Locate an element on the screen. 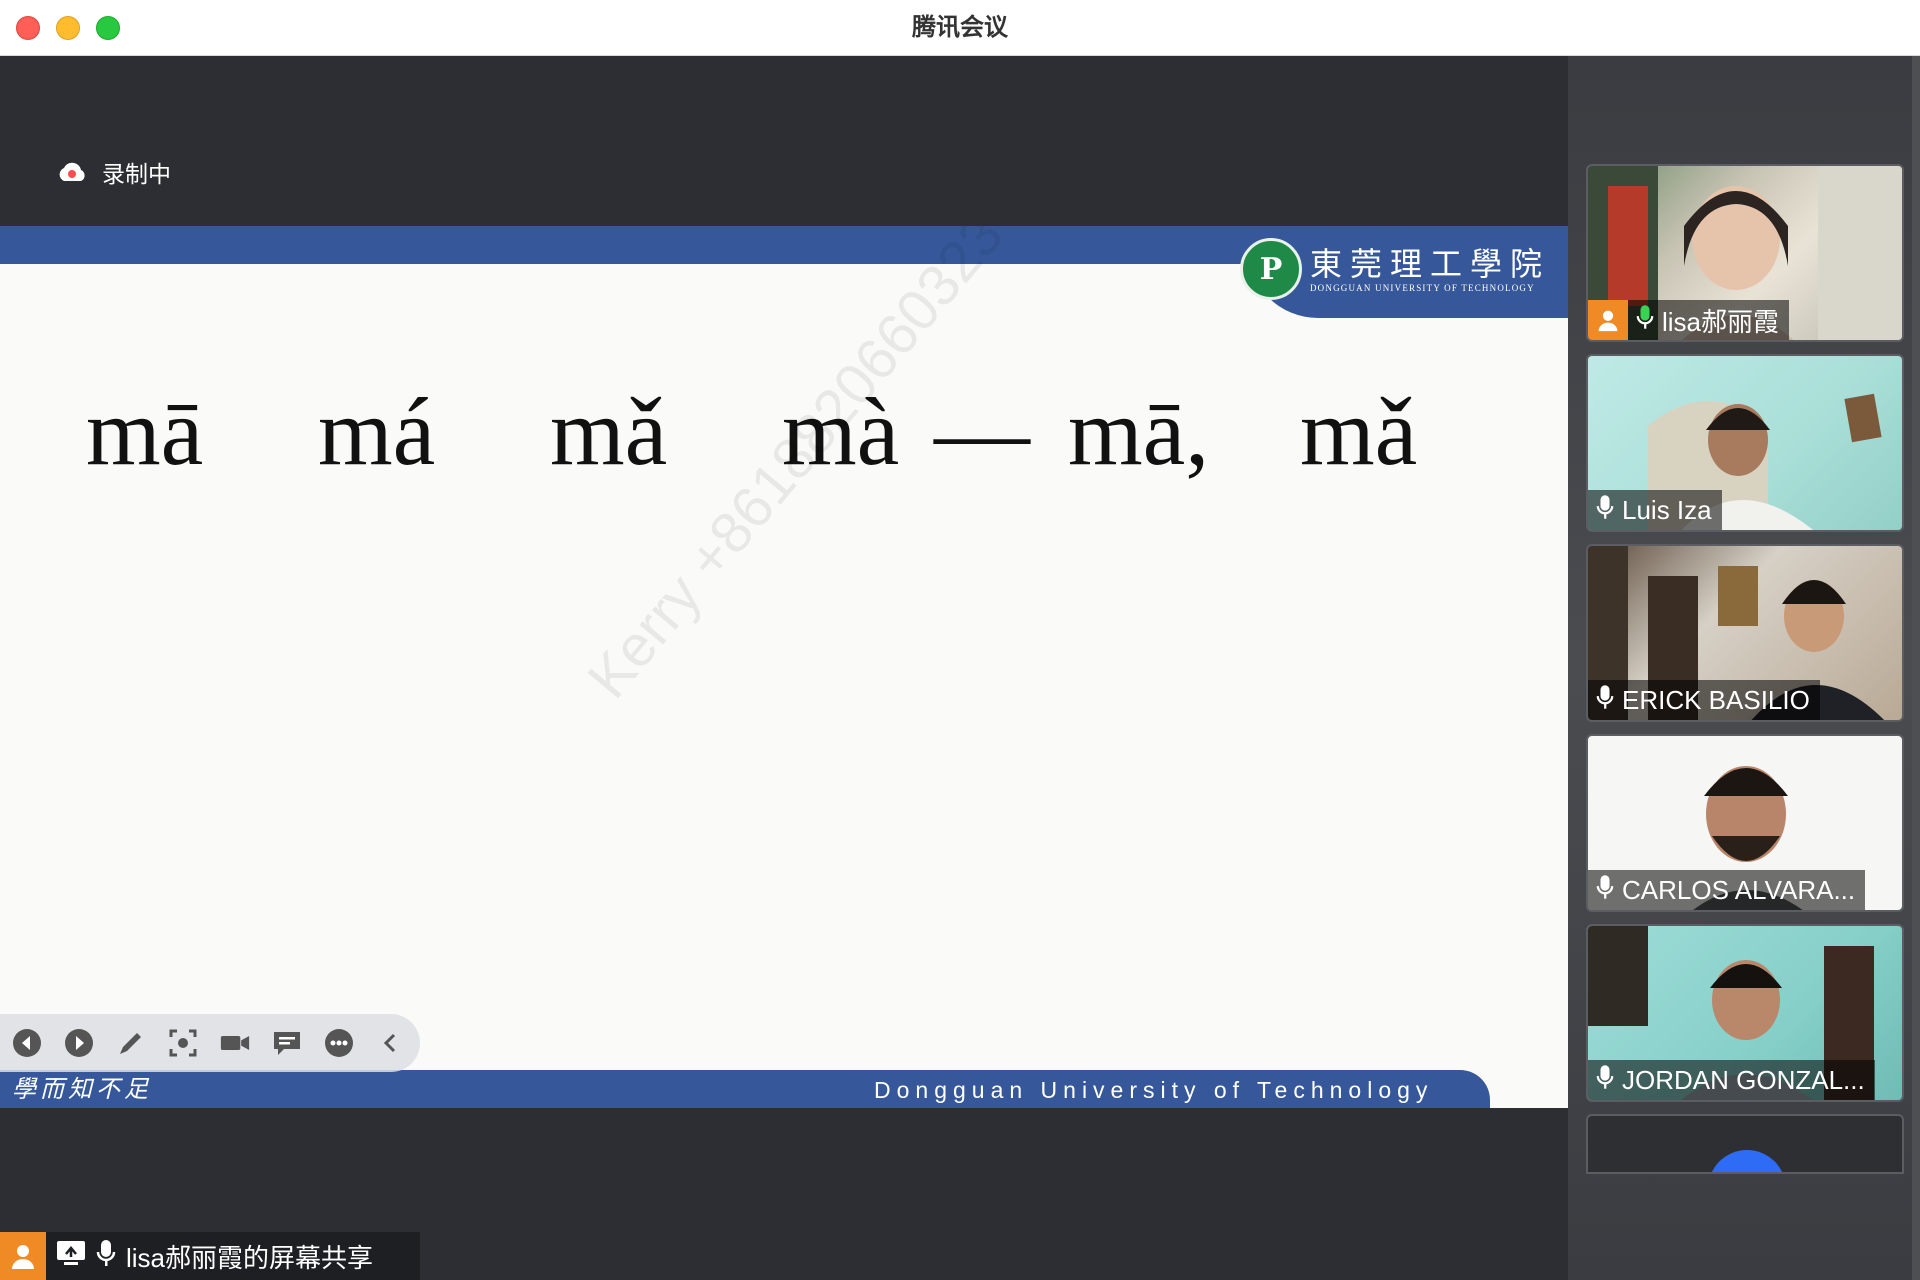  recording-label: 录制中 is located at coordinates (136, 174).